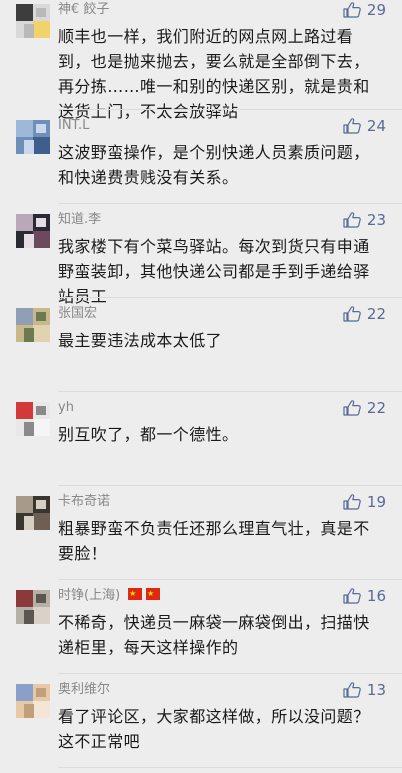 This screenshot has height=773, width=402. I want to click on like-button: 29, so click(364, 10).